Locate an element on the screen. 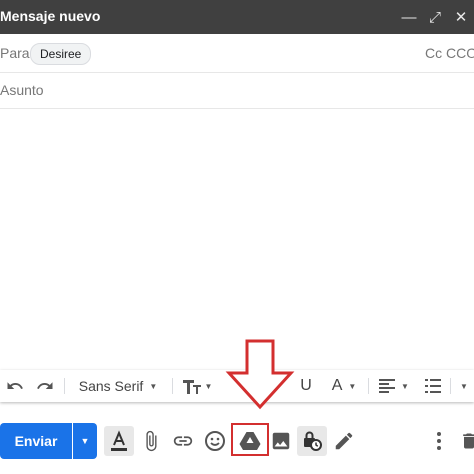  redo-icon is located at coordinates (45, 386).